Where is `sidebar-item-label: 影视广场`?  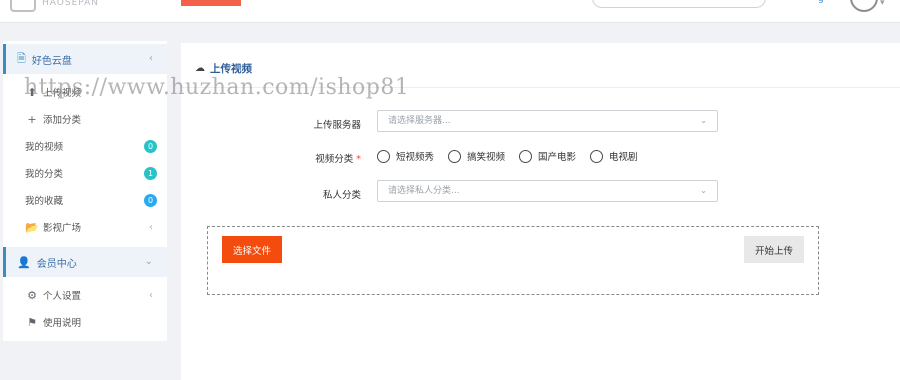
sidebar-item-label: 影视广场 is located at coordinates (62, 228).